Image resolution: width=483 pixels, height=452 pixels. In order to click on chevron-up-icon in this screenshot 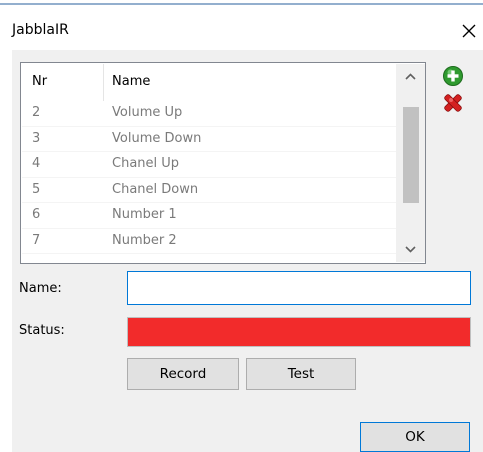, I will do `click(410, 76)`.